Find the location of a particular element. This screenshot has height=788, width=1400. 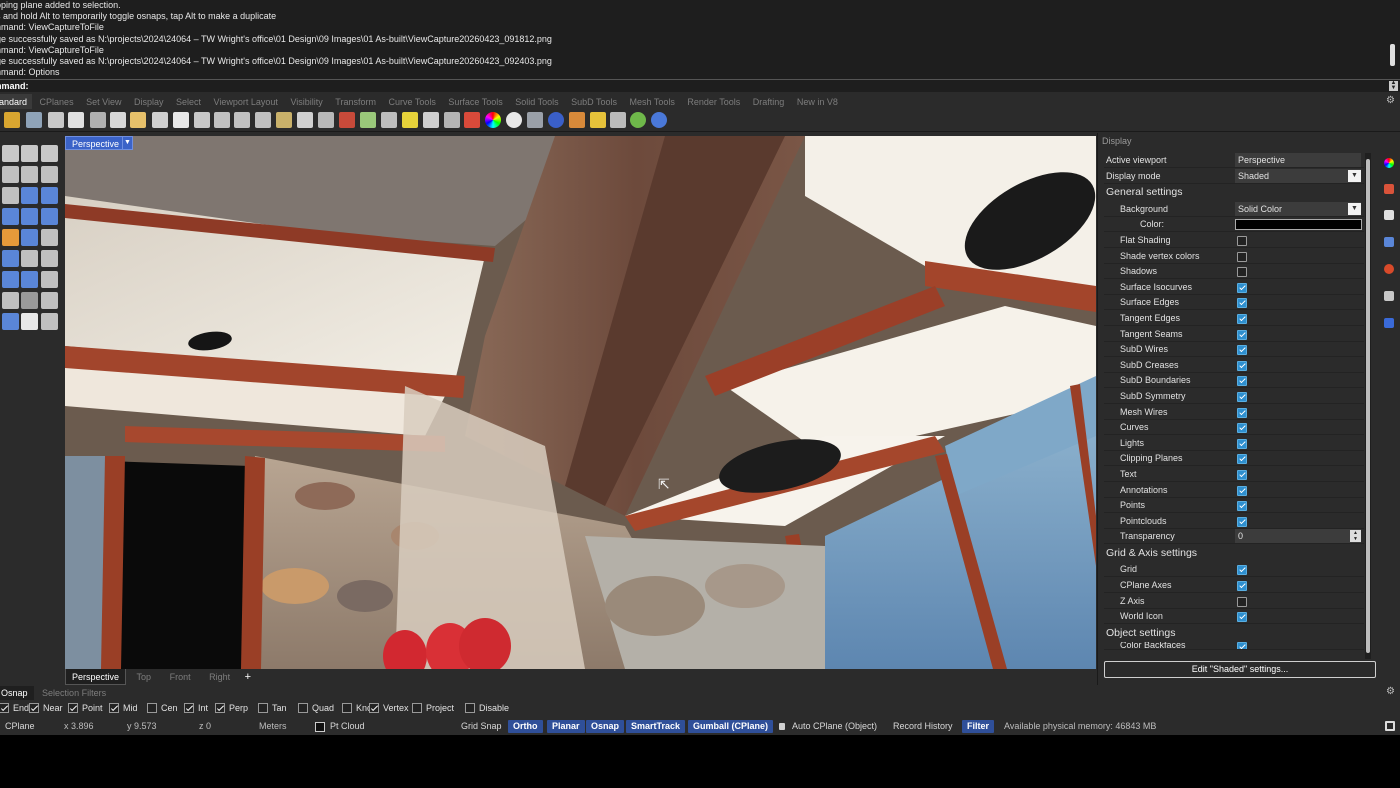

auto-cplane-toggle: Auto CPlane (Object) is located at coordinates (834, 726).